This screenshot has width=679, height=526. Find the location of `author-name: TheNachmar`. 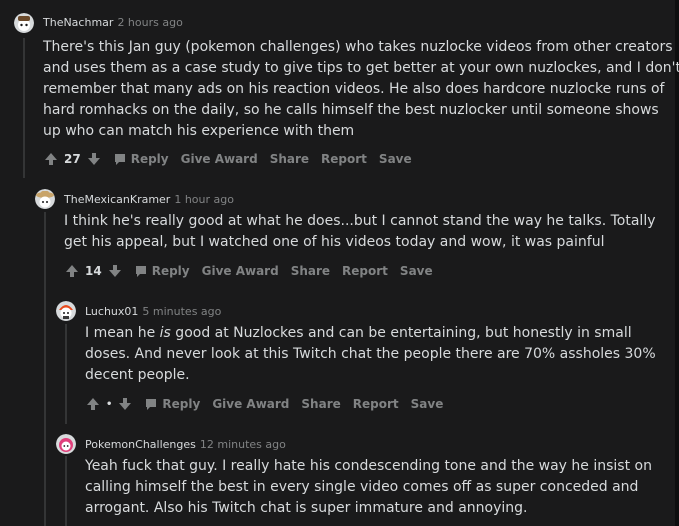

author-name: TheNachmar is located at coordinates (78, 22).